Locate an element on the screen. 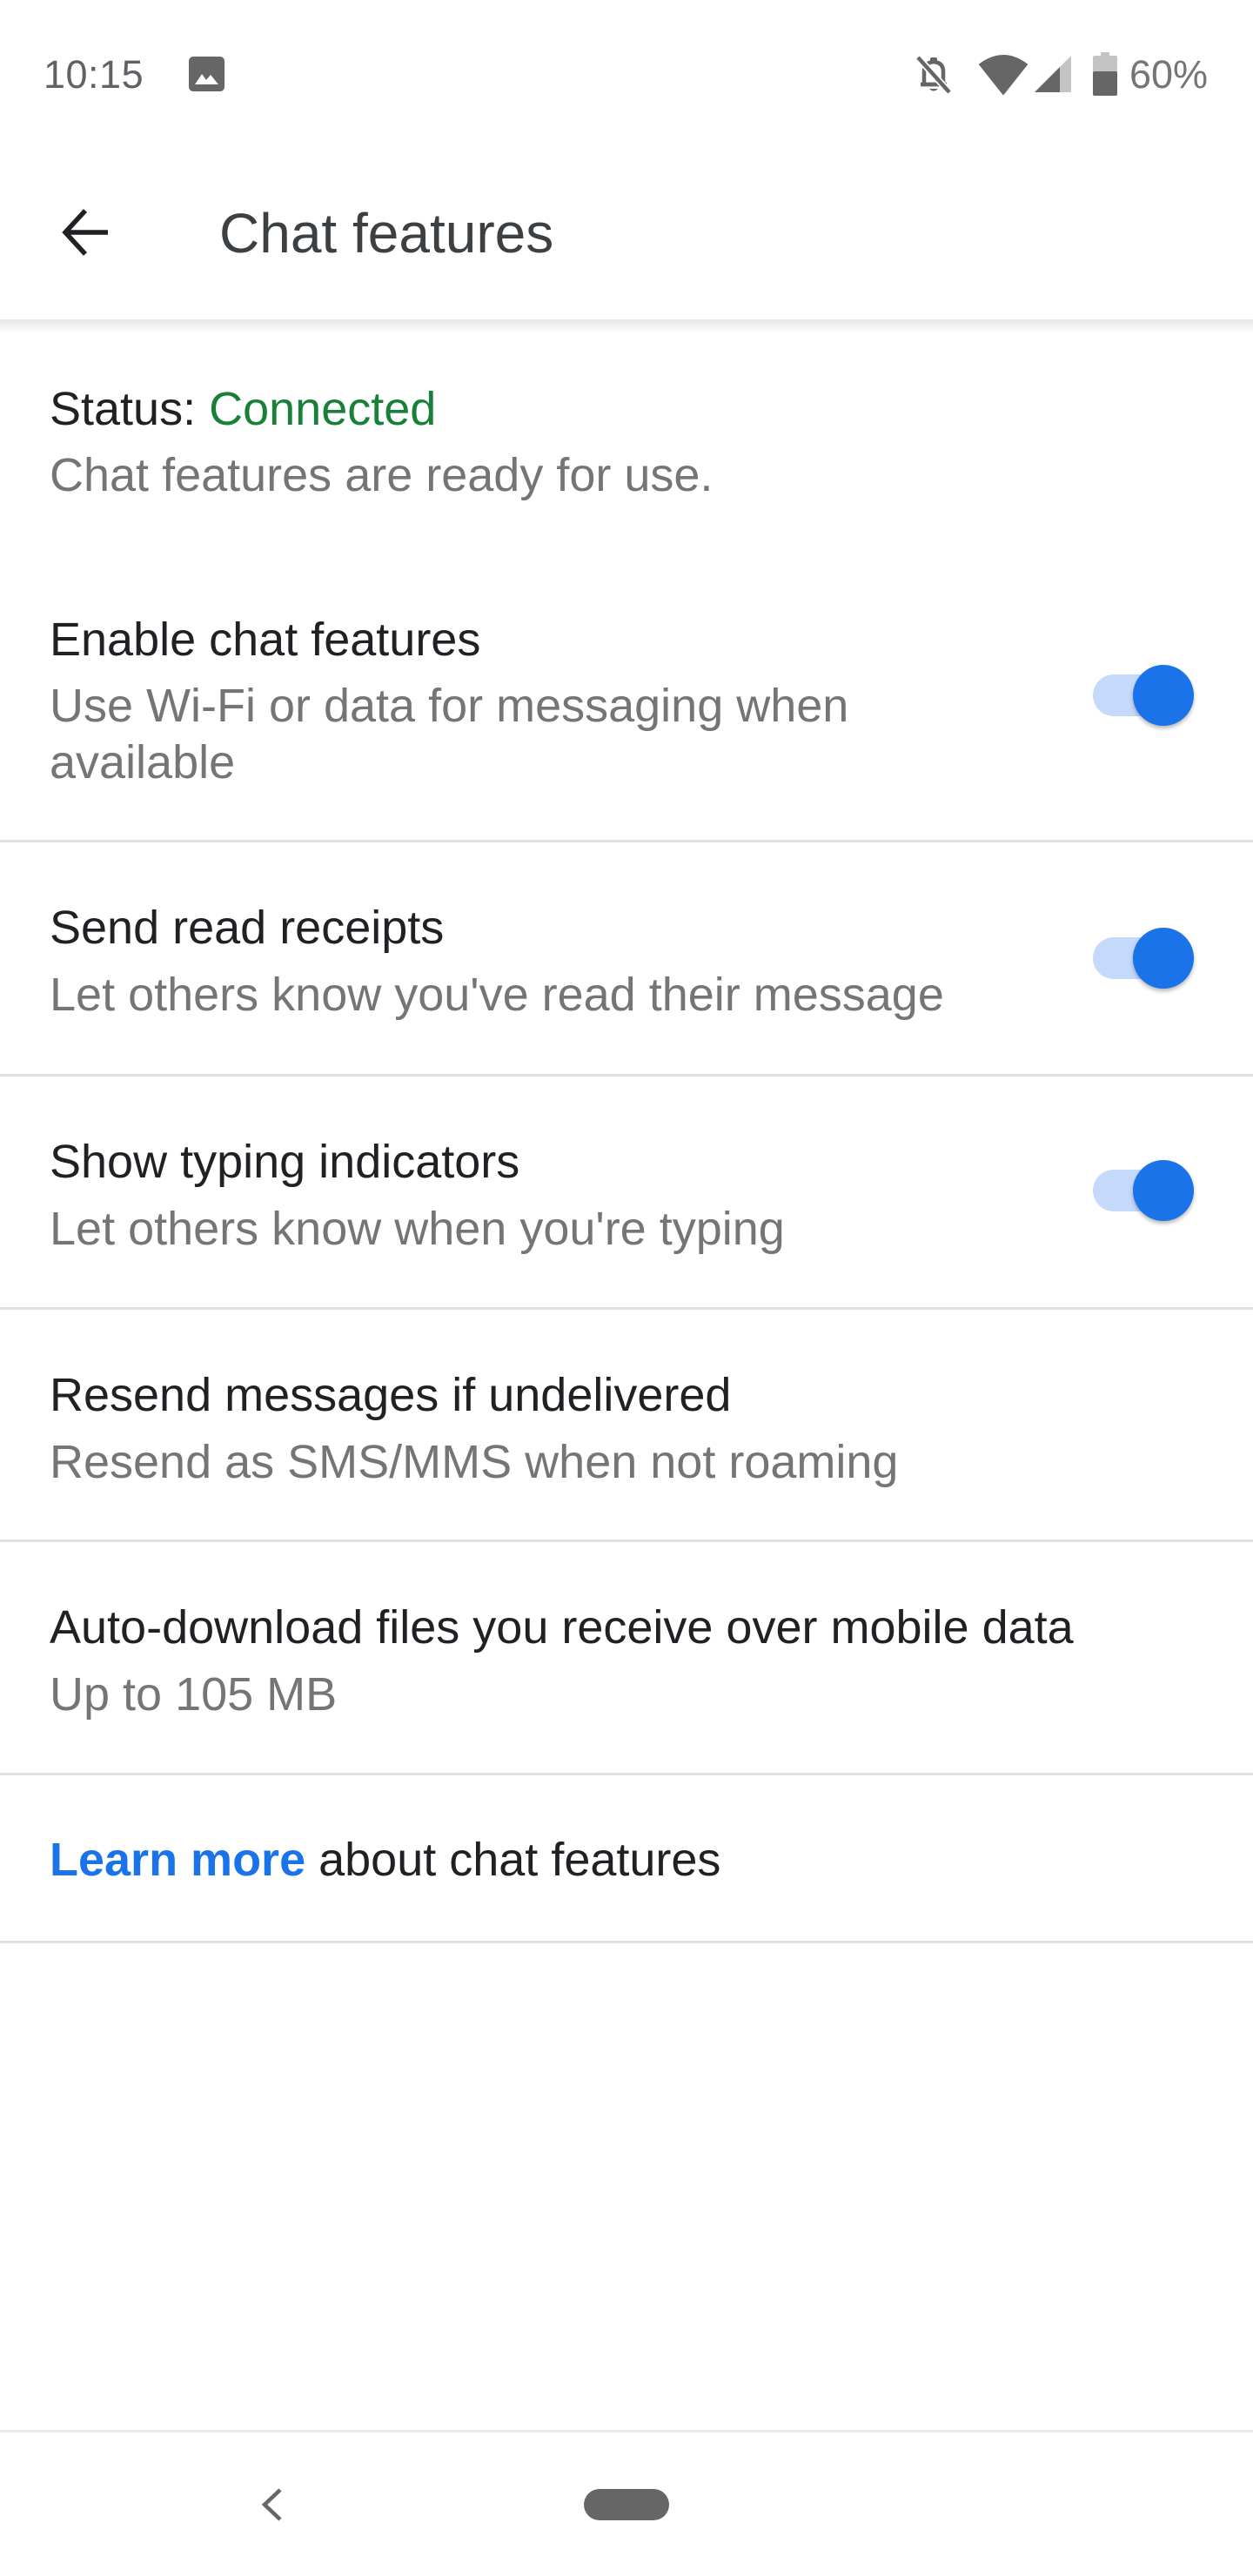 Image resolution: width=1253 pixels, height=2576 pixels. arrow-back-icon is located at coordinates (85, 233).